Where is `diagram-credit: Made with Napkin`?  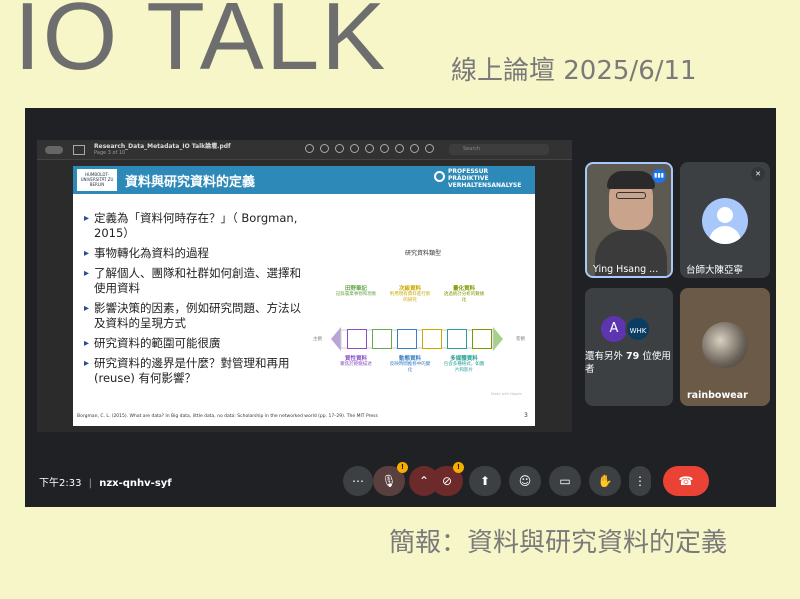 diagram-credit: Made with Napkin is located at coordinates (507, 394).